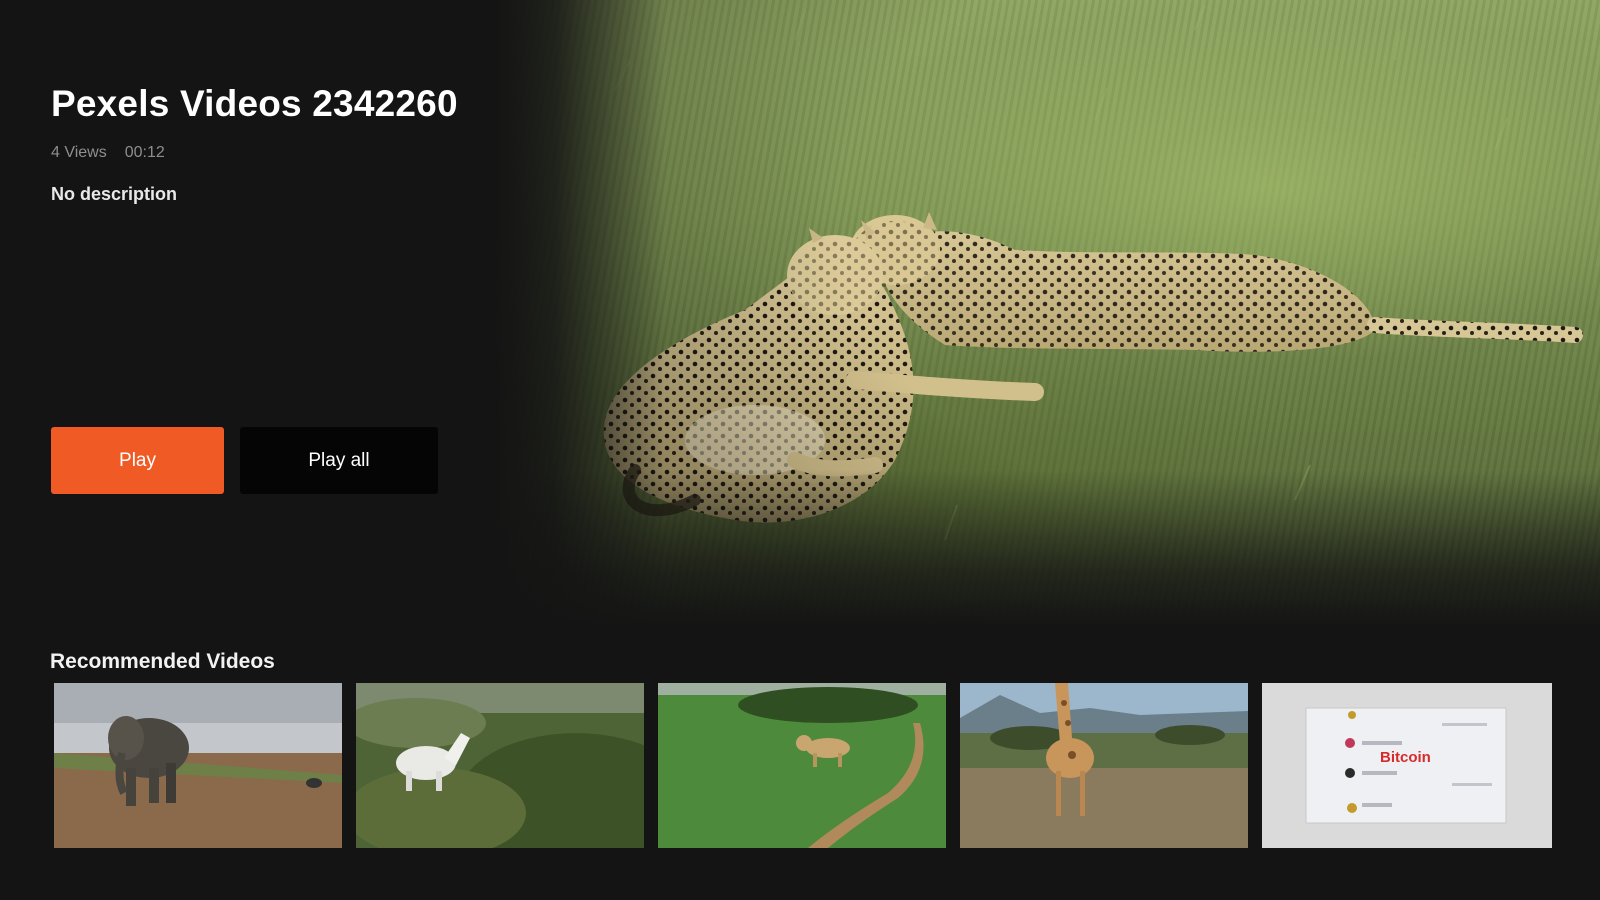 Image resolution: width=1600 pixels, height=900 pixels. Describe the element at coordinates (271, 153) in the screenshot. I see `video-meta: 4 Views 00:12` at that location.